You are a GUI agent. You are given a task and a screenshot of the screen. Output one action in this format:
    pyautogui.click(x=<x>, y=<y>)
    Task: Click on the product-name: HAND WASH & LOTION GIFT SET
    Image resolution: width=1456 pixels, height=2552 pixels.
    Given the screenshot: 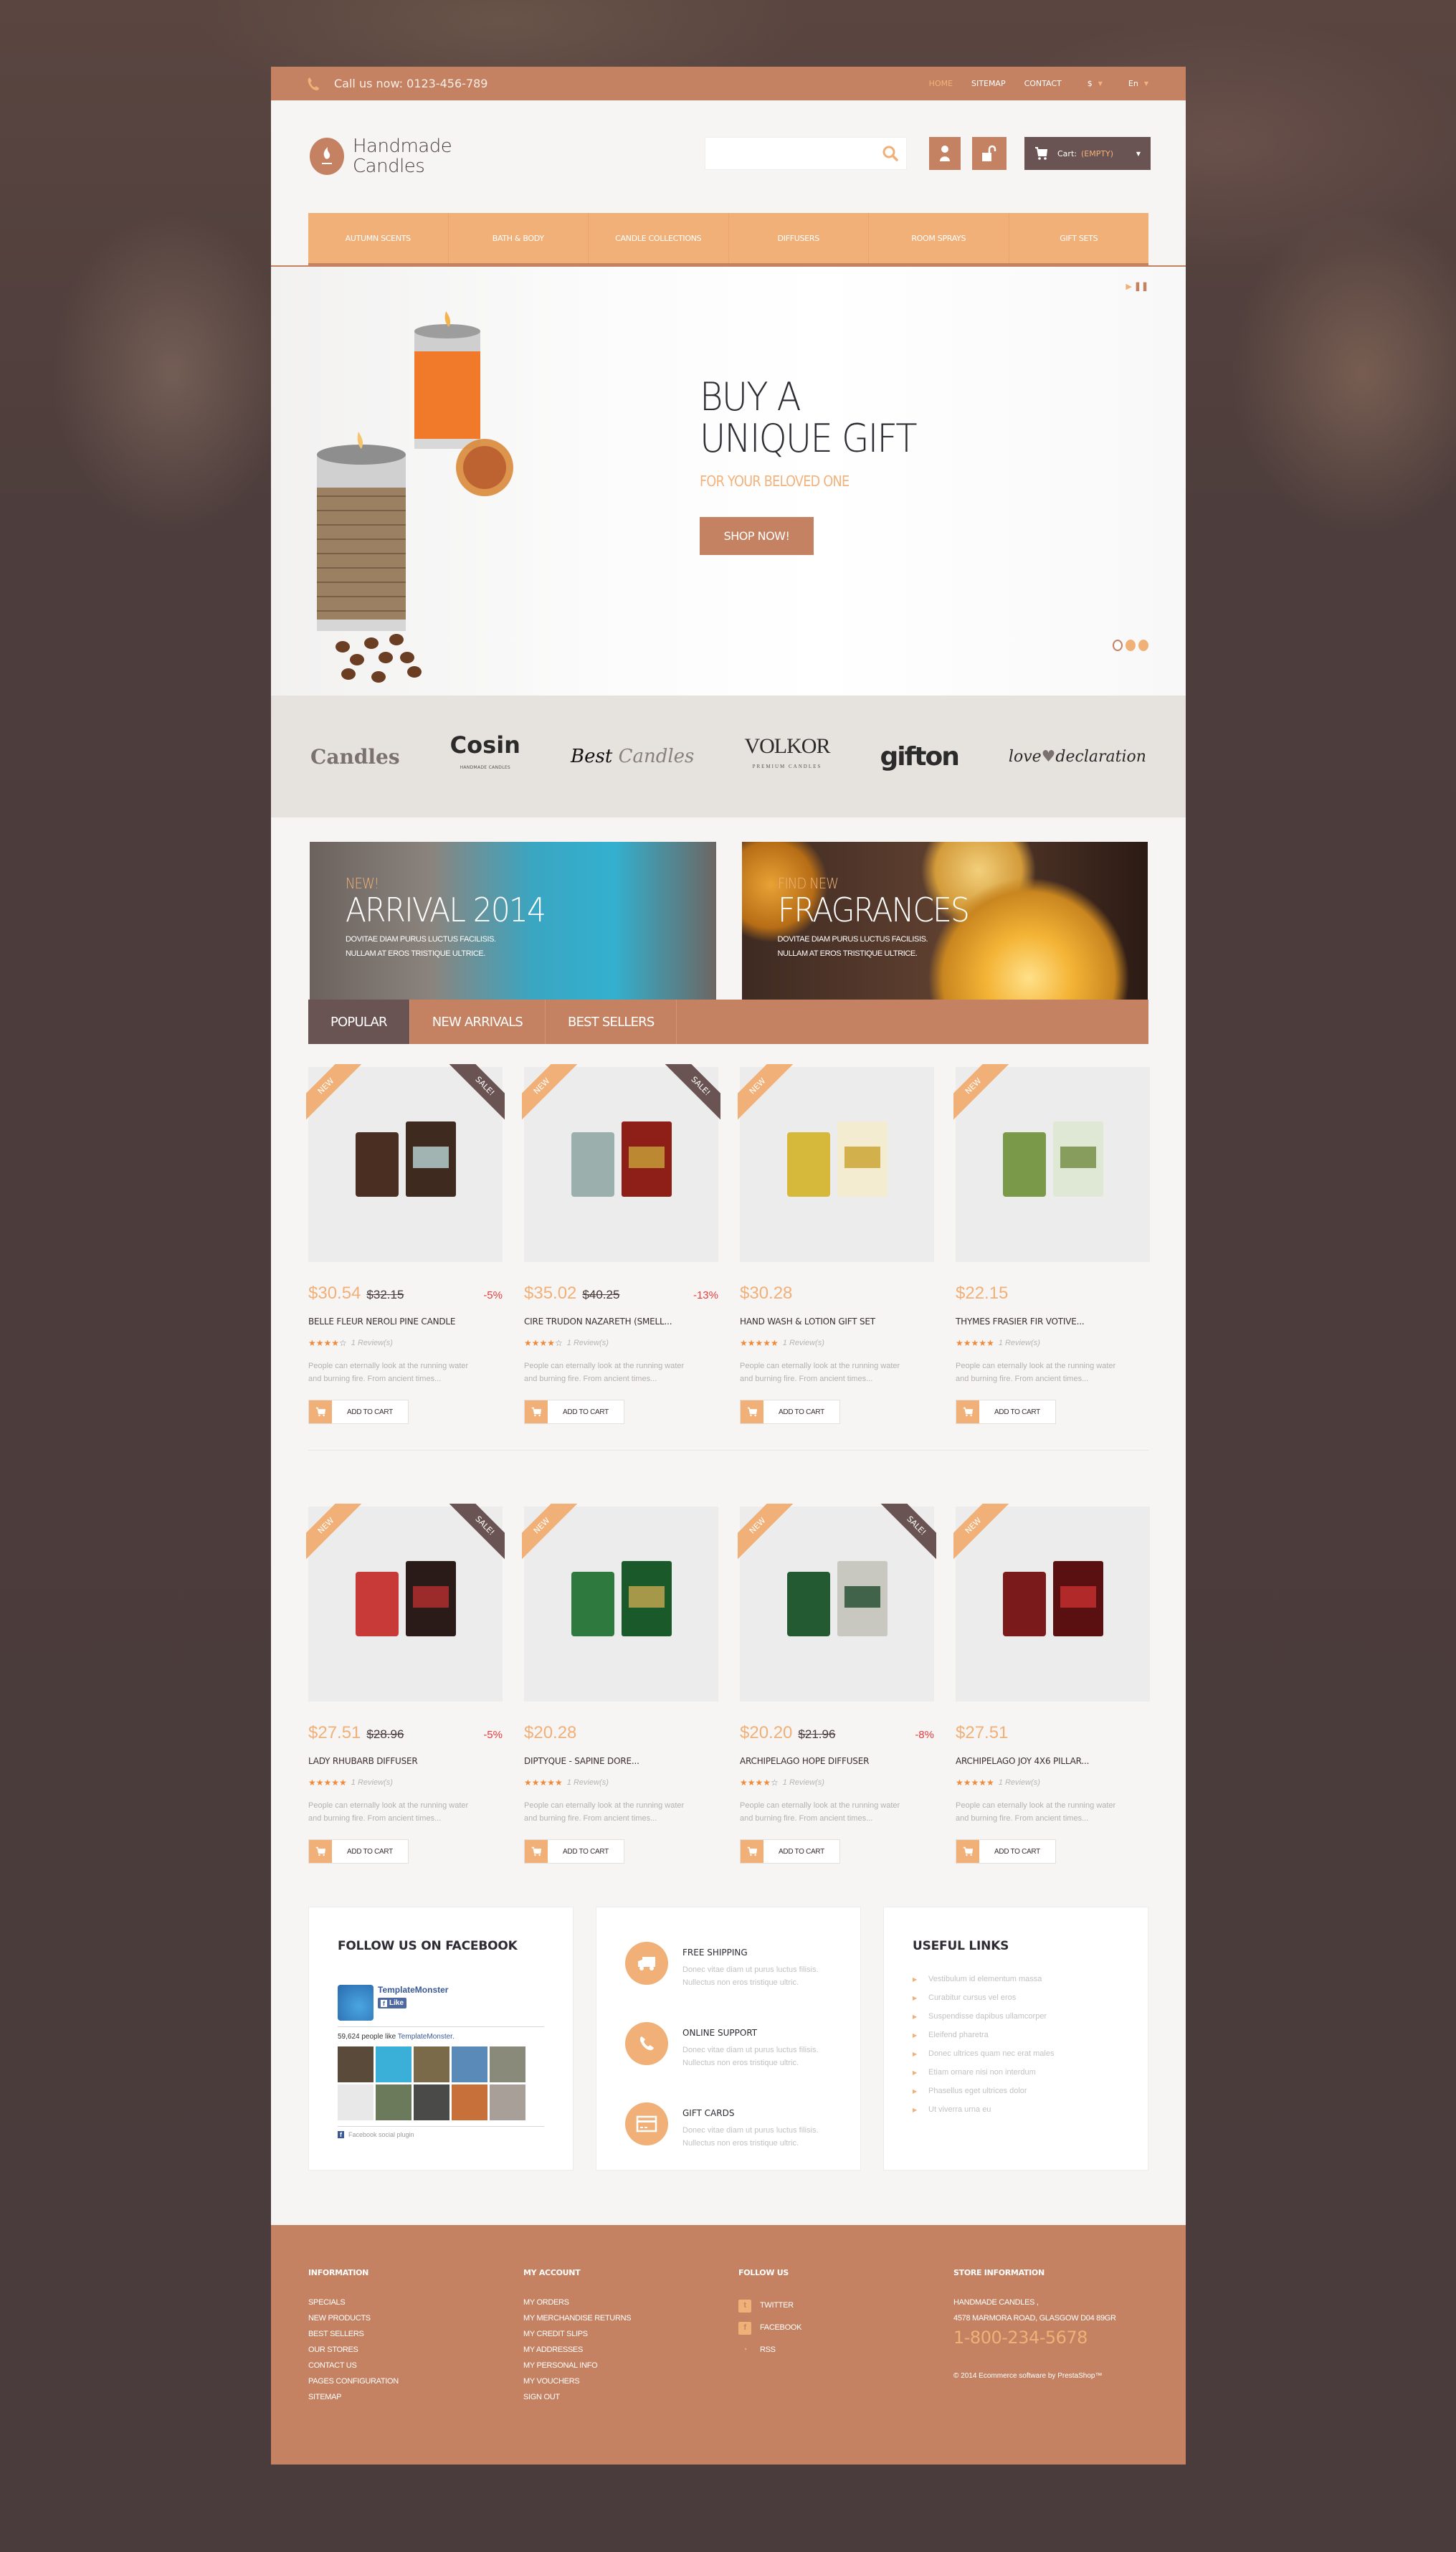 What is the action you would take?
    pyautogui.click(x=837, y=1322)
    